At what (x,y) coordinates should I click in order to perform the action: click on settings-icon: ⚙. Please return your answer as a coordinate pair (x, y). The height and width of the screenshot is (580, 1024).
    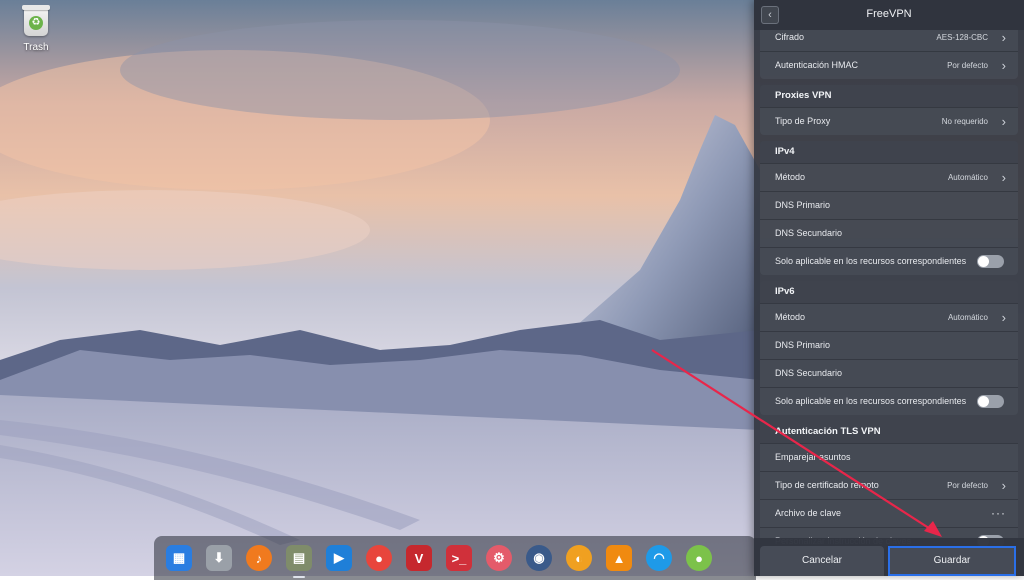
    Looking at the image, I should click on (499, 558).